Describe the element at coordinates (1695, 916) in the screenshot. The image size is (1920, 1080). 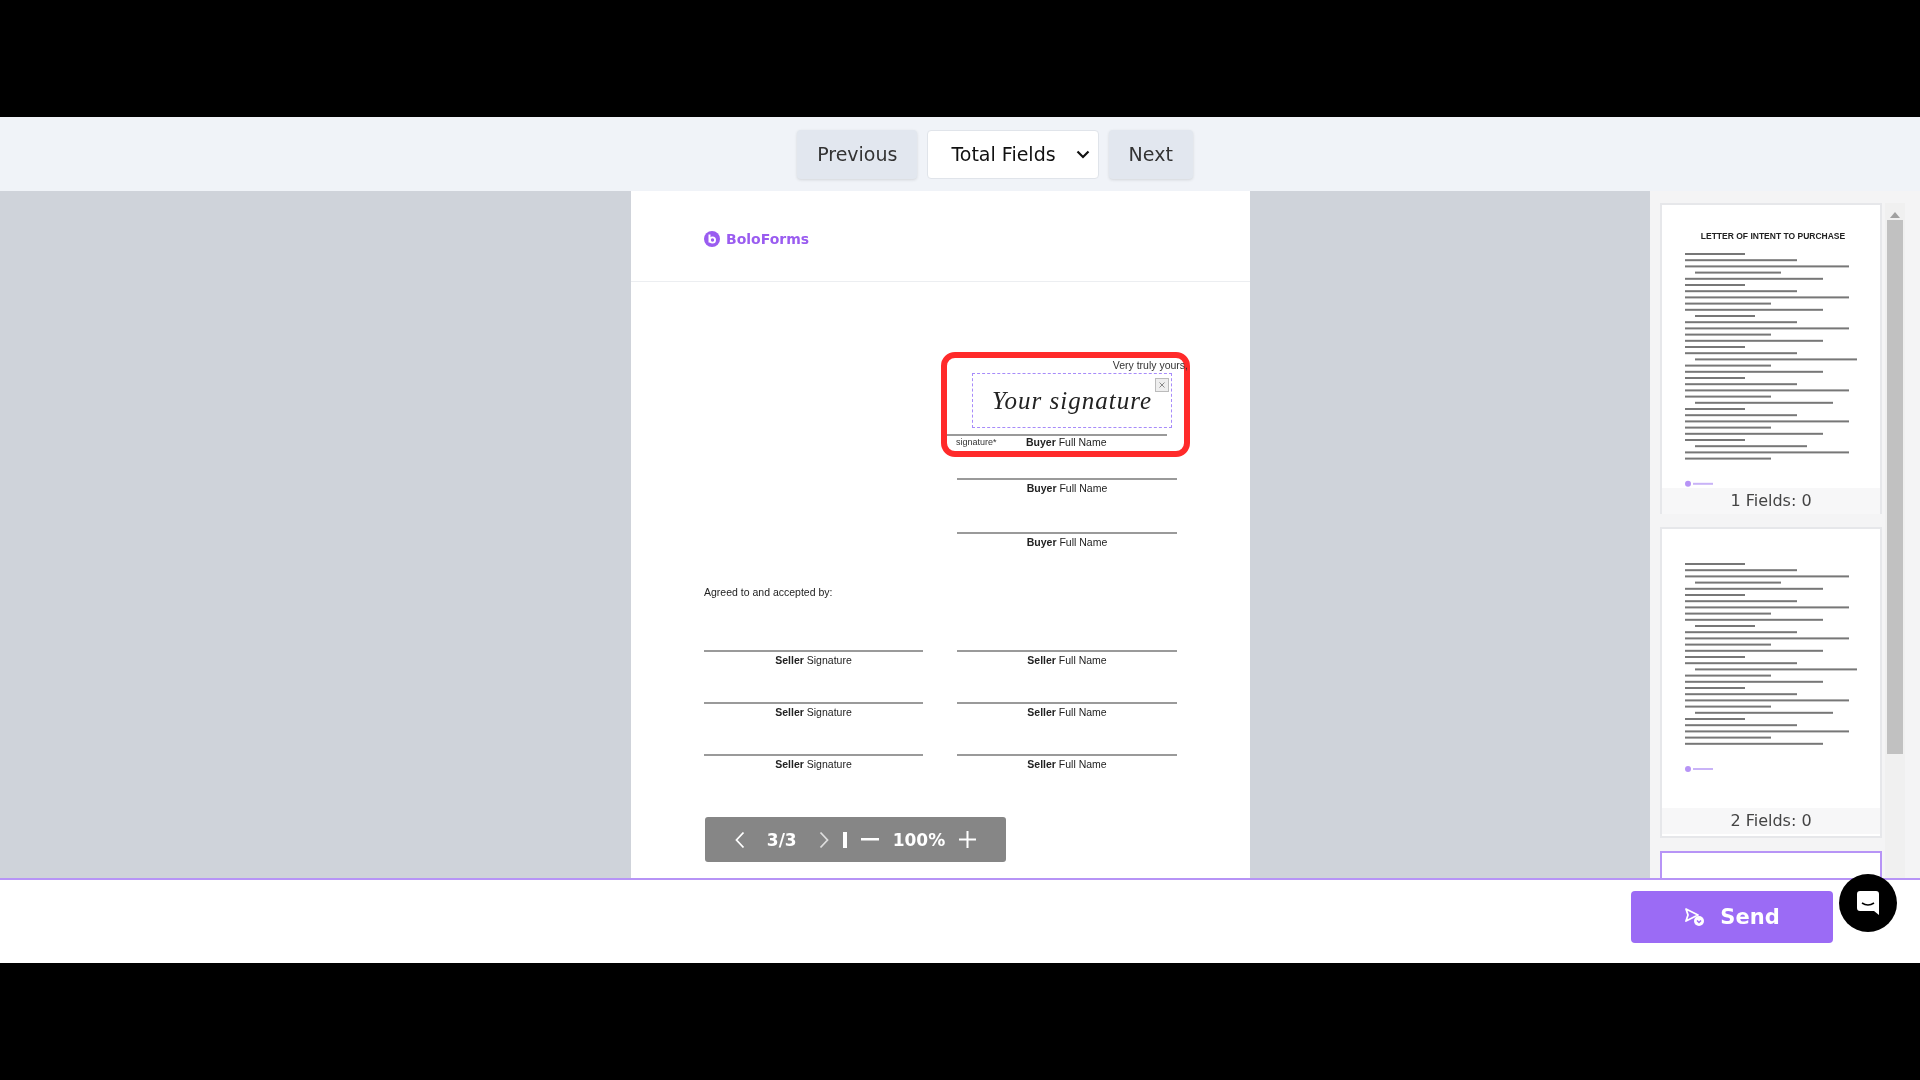
I see `send-icon` at that location.